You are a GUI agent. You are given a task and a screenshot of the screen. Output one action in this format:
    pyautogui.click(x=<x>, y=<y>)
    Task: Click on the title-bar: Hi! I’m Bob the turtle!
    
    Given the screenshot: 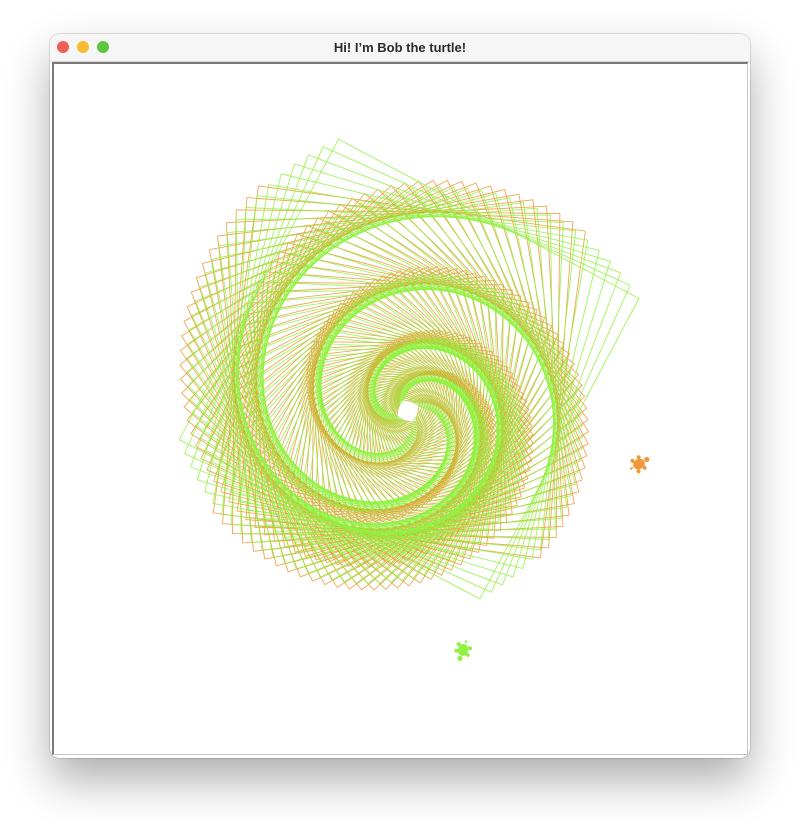 What is the action you would take?
    pyautogui.click(x=400, y=48)
    